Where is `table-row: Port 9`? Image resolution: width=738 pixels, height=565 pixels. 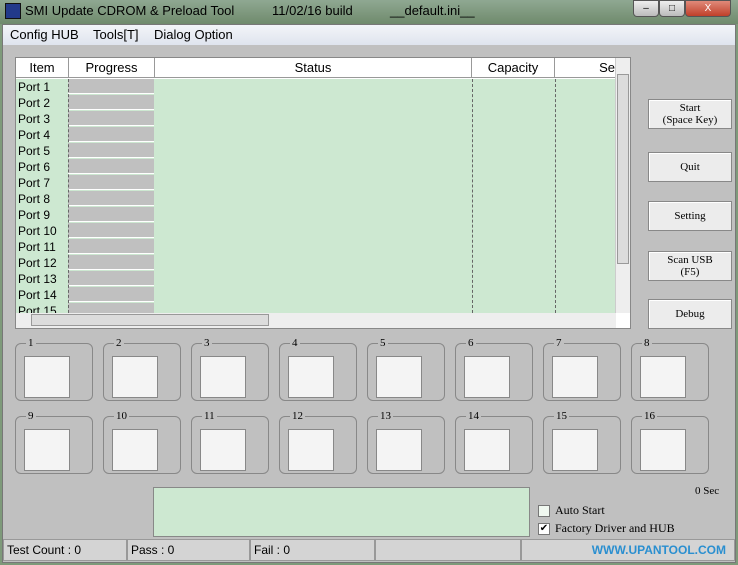 table-row: Port 9 is located at coordinates (316, 215).